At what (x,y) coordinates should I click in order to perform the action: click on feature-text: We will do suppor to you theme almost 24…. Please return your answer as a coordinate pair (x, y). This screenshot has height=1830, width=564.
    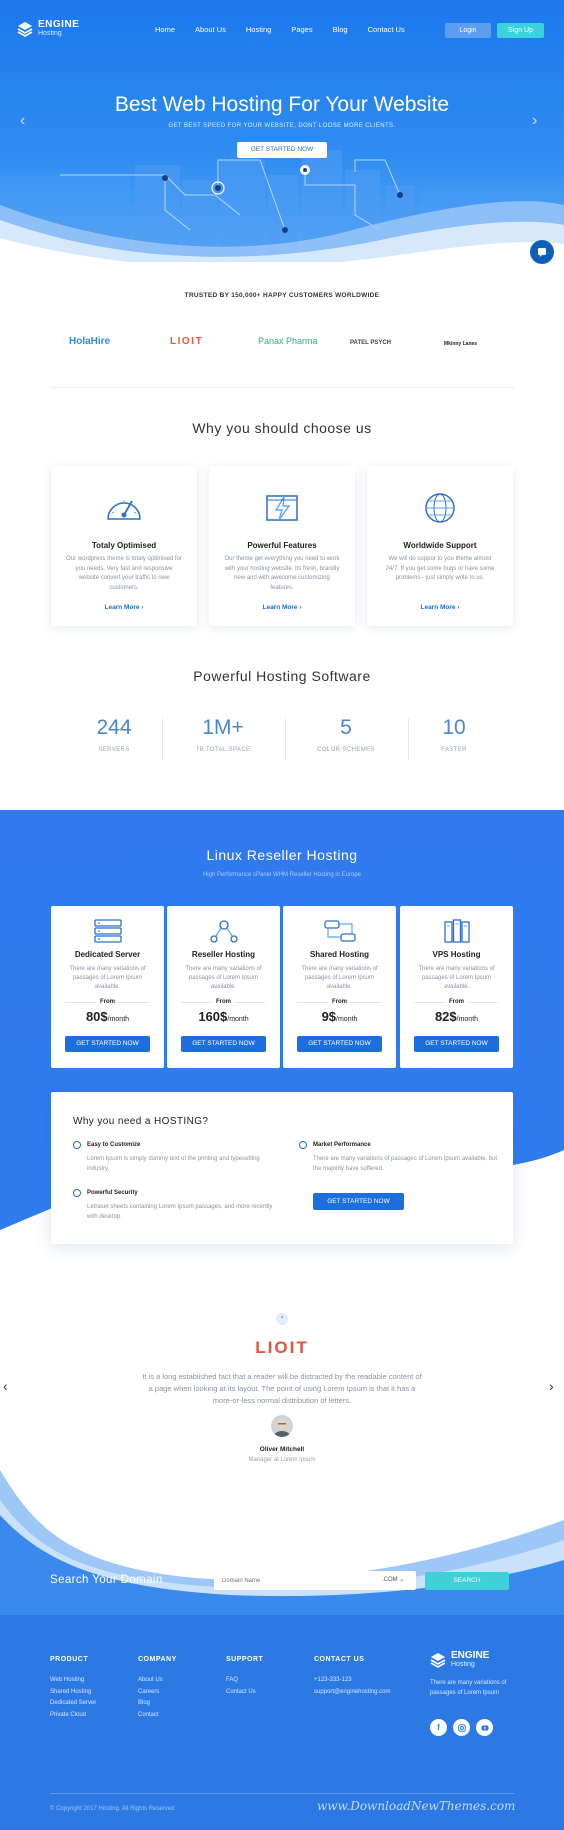
    Looking at the image, I should click on (440, 568).